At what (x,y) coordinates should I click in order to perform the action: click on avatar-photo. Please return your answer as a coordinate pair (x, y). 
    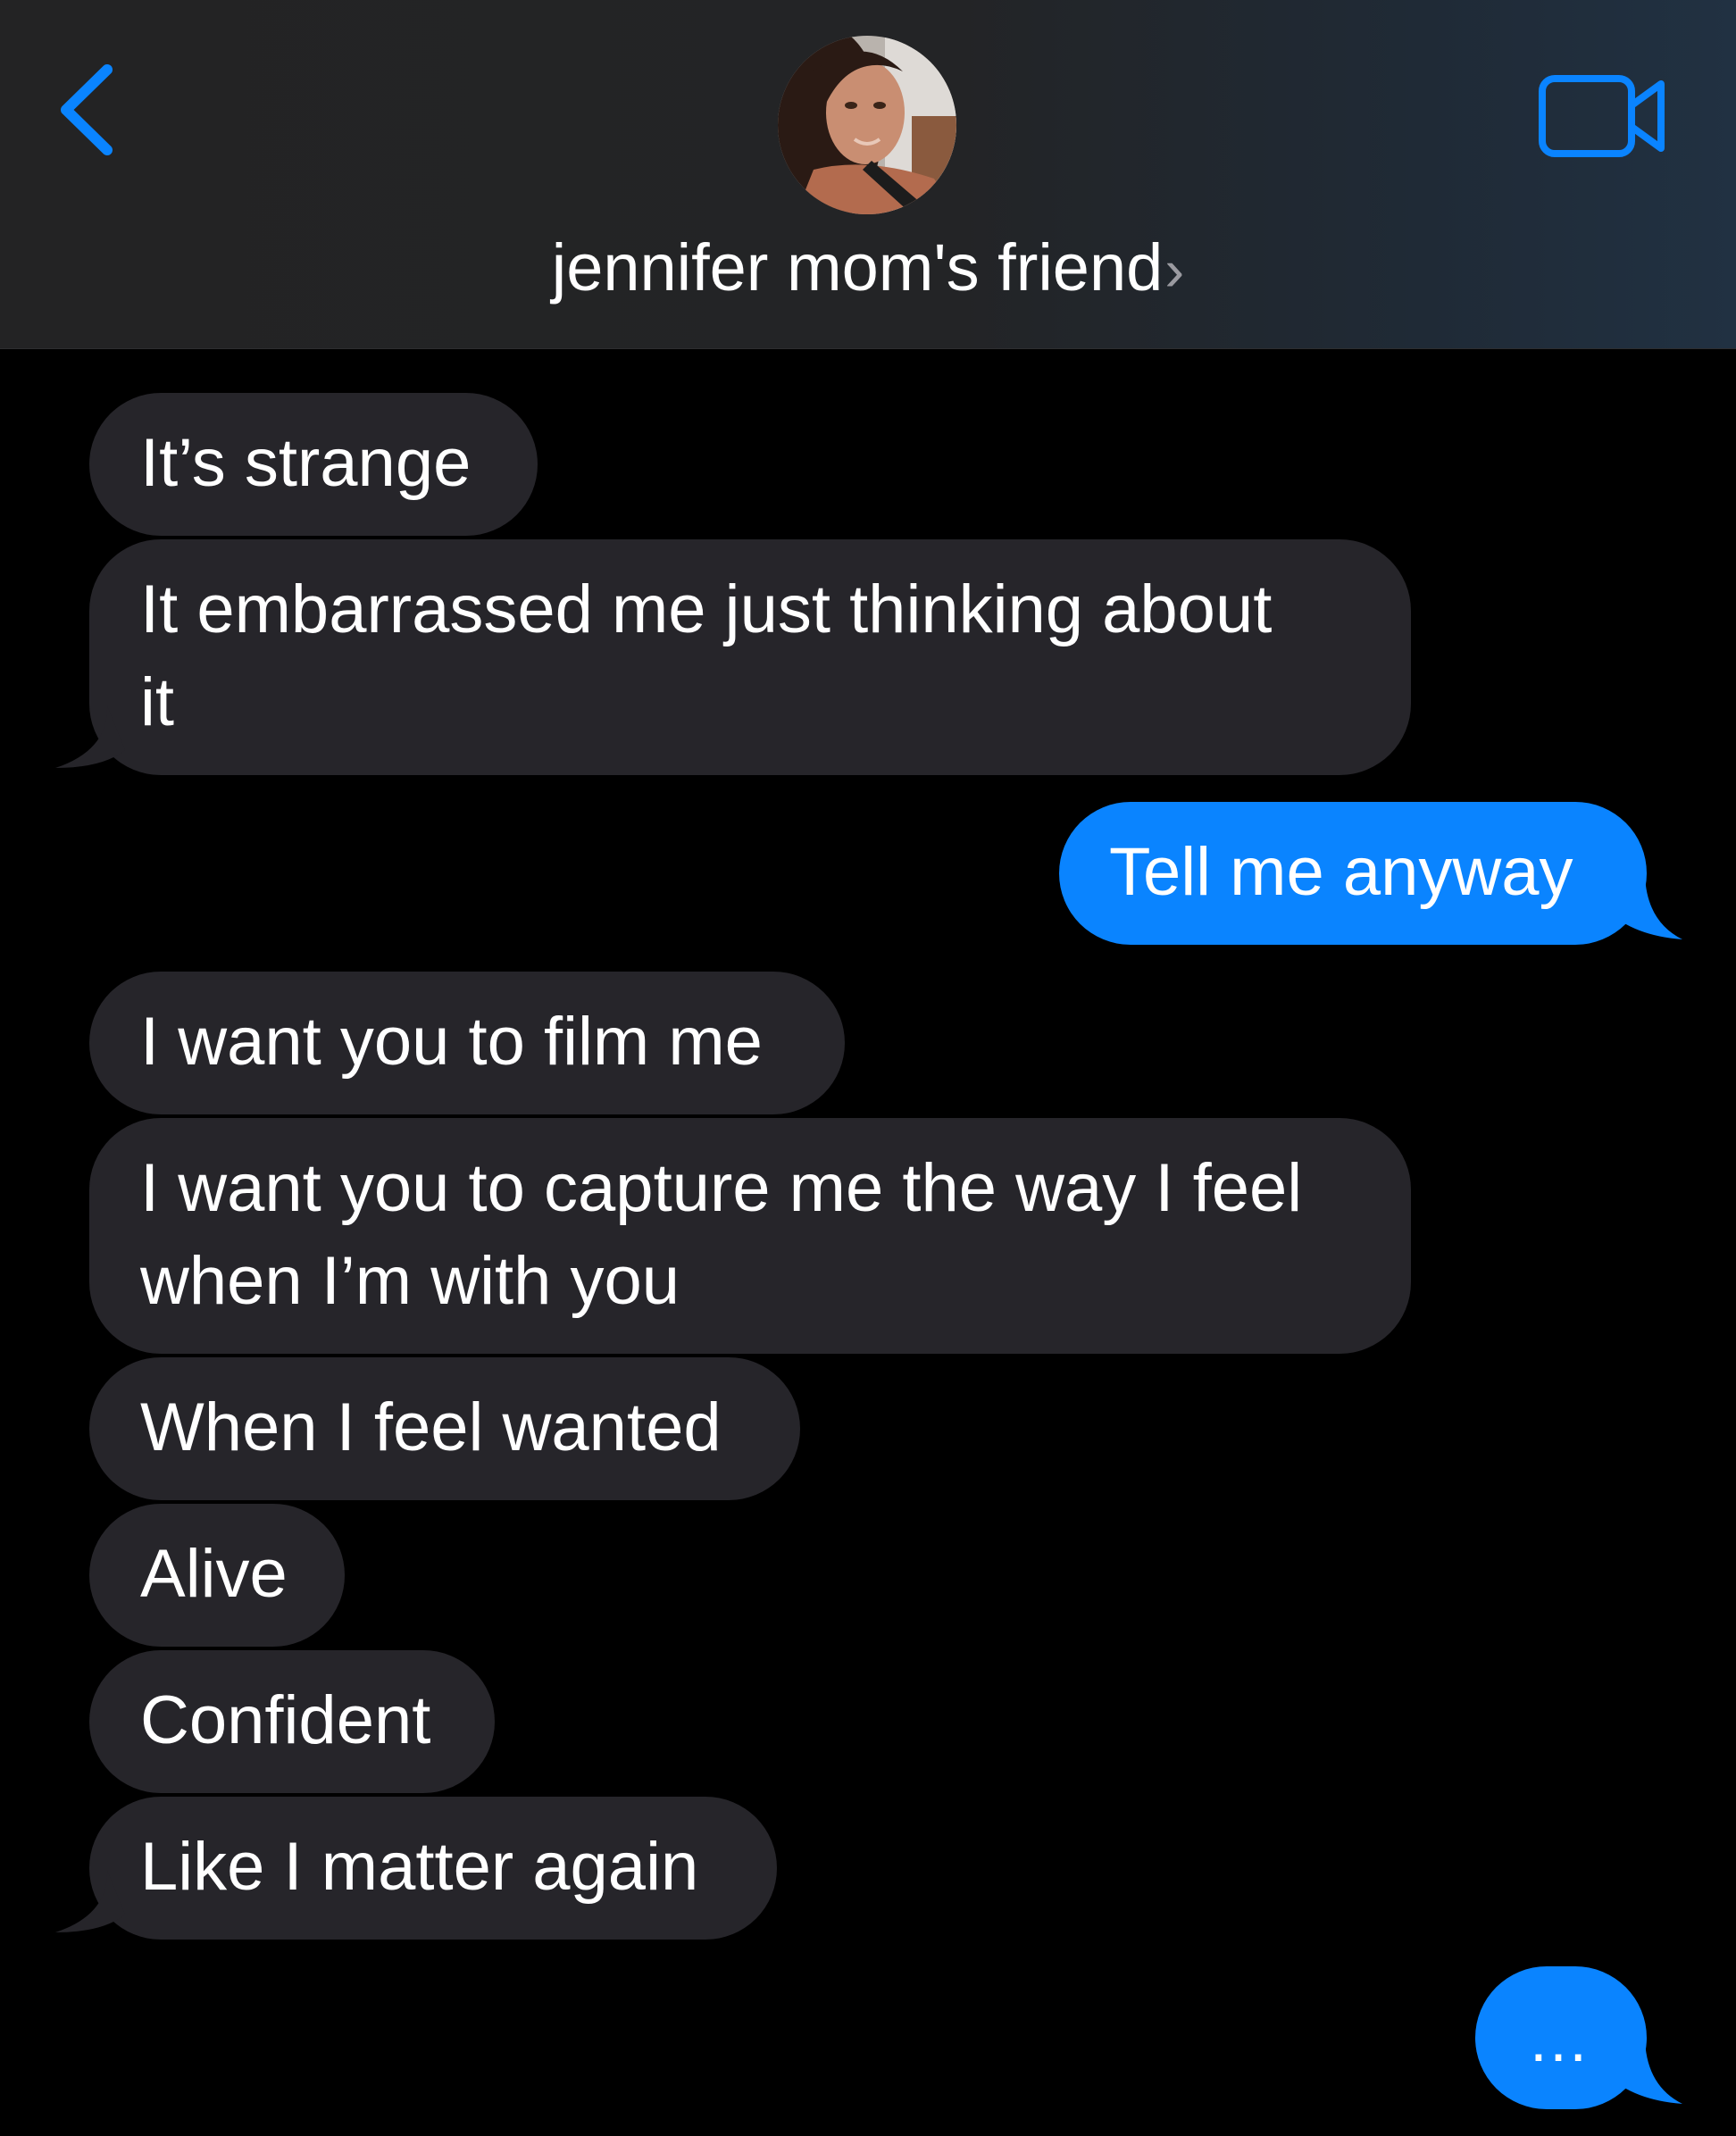
    Looking at the image, I should click on (867, 125).